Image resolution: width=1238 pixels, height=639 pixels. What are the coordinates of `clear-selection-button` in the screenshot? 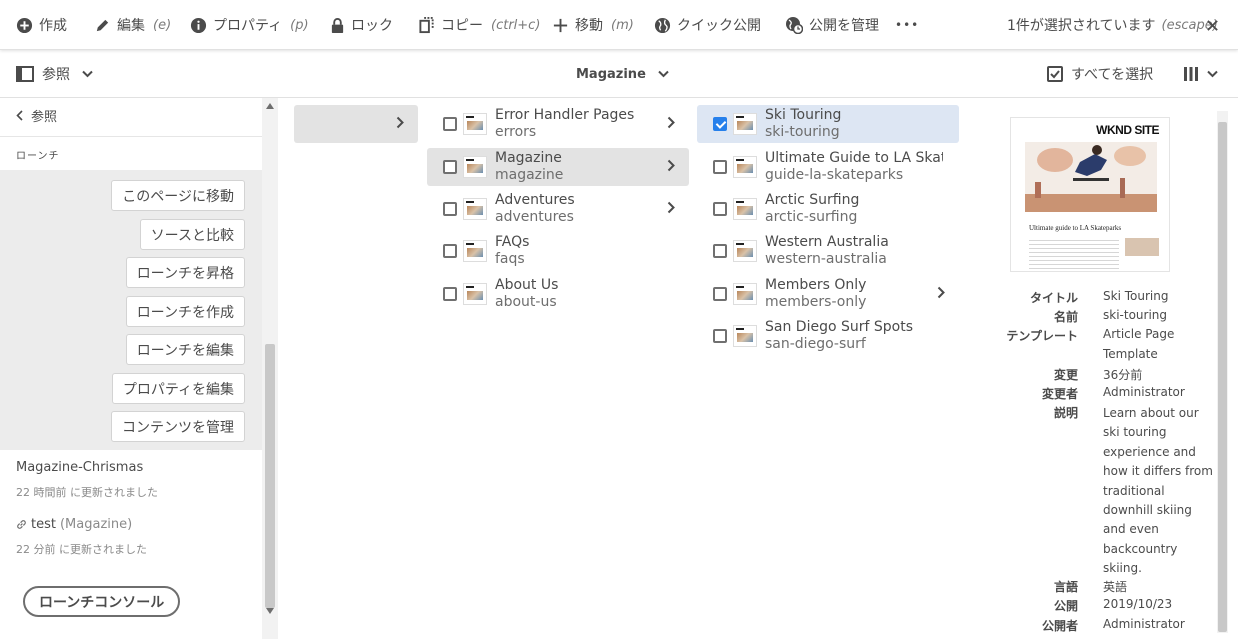 It's located at (1212, 25).